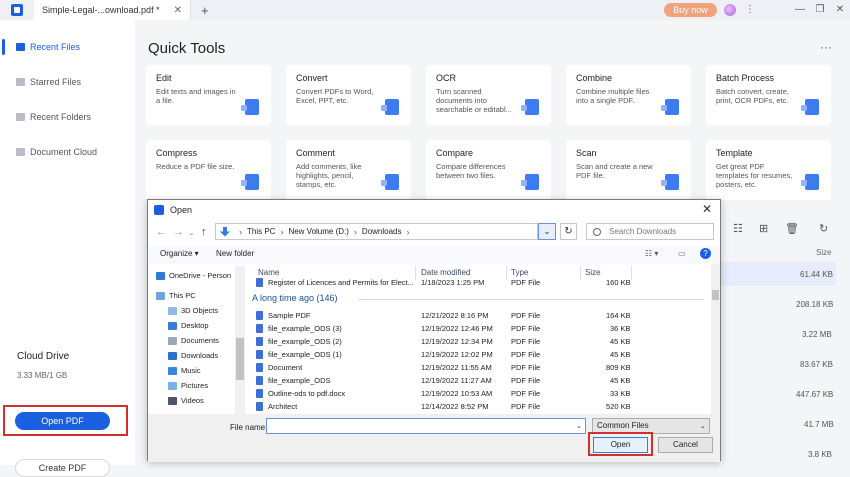 The height and width of the screenshot is (477, 850). What do you see at coordinates (792, 228) in the screenshot?
I see `delete-icon: 🗑` at bounding box center [792, 228].